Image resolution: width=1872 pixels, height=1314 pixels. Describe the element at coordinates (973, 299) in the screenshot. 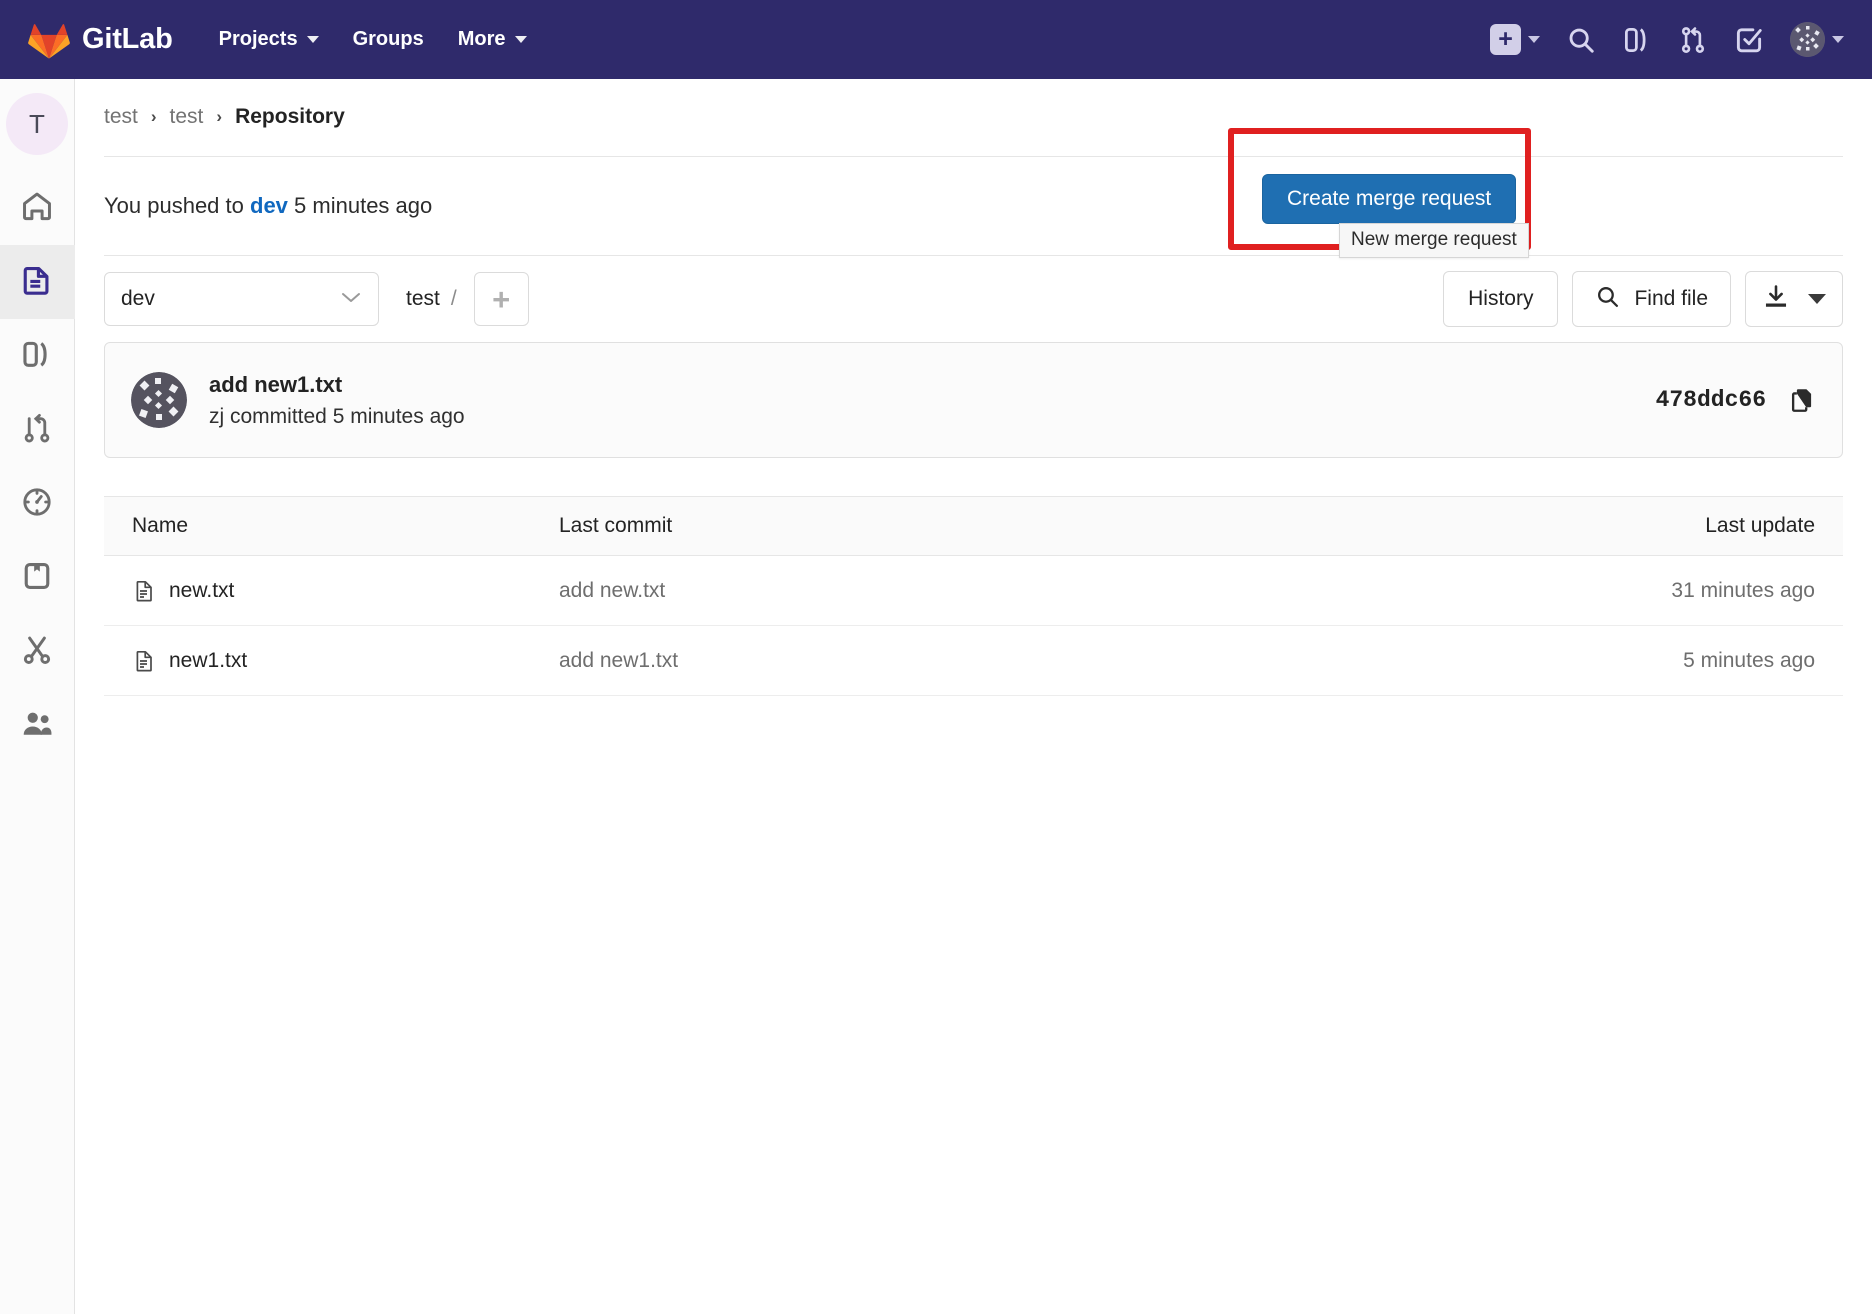

I see `repository-toolbar: dev test / + History Find file` at that location.